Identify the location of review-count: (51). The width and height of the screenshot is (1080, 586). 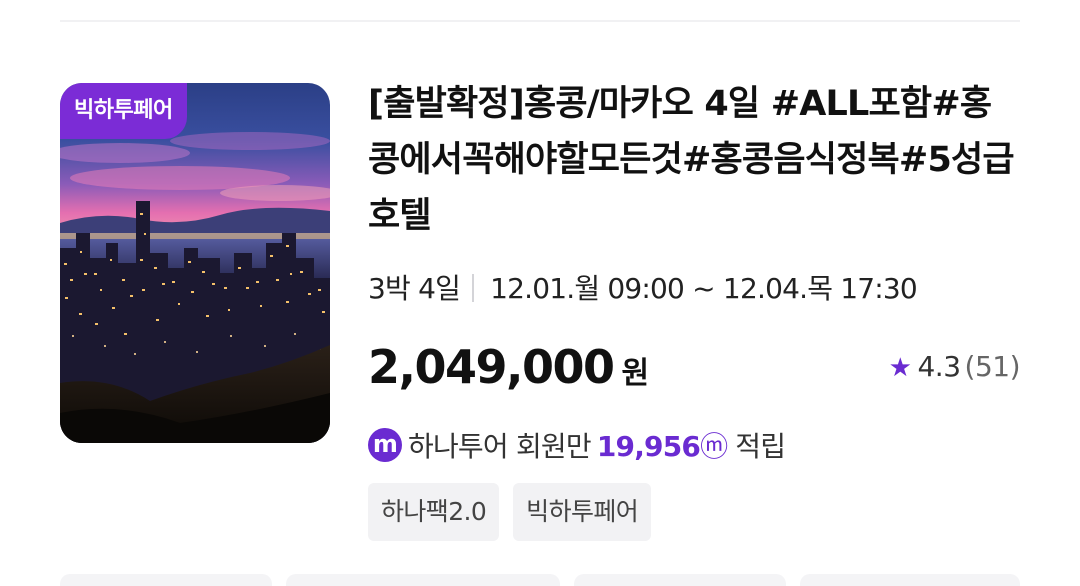
(992, 366).